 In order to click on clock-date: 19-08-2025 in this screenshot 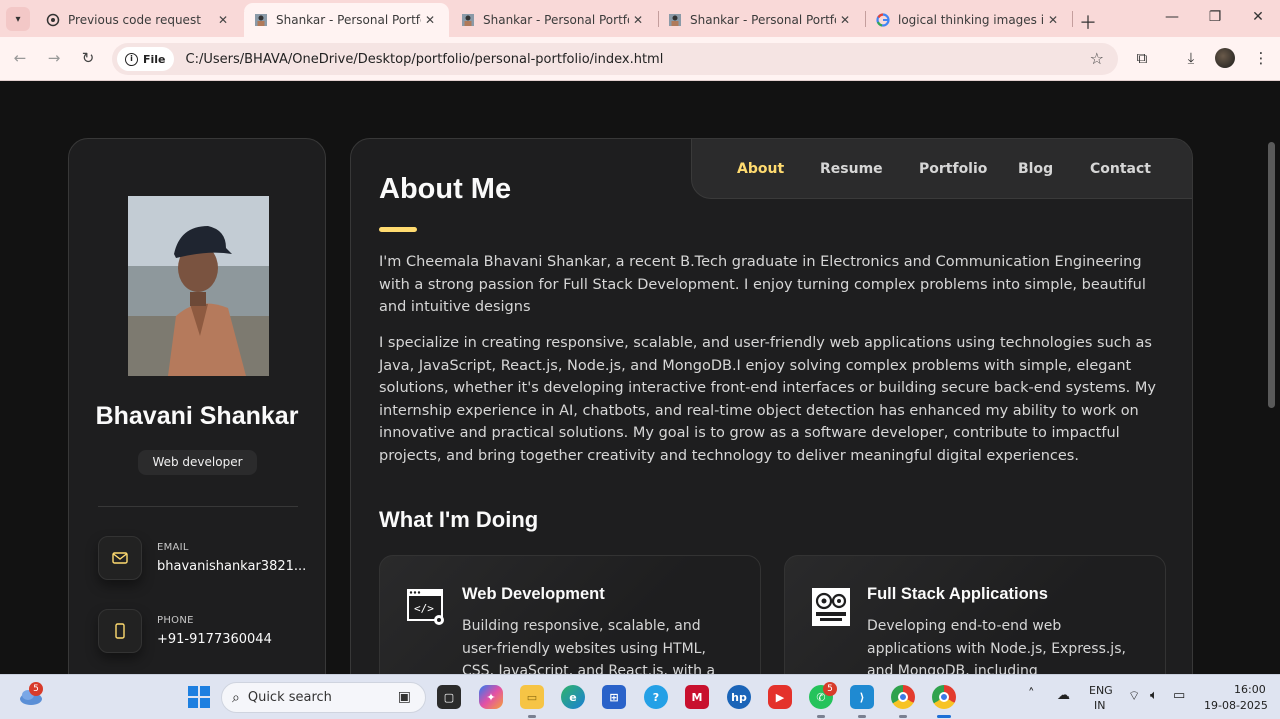, I will do `click(1236, 705)`.